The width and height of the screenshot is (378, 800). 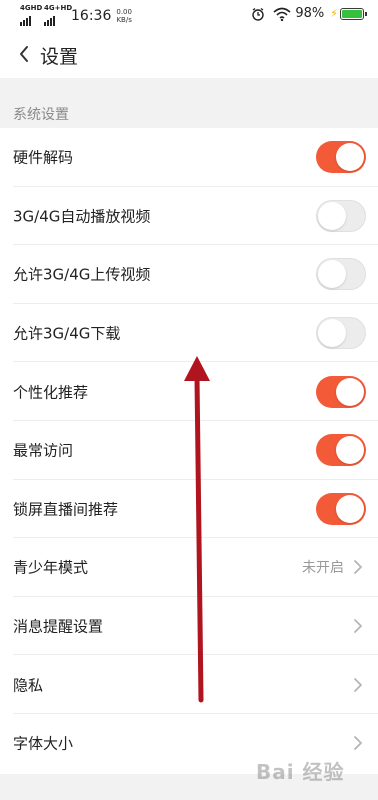 What do you see at coordinates (91, 16) in the screenshot?
I see `clock: 16:36` at bounding box center [91, 16].